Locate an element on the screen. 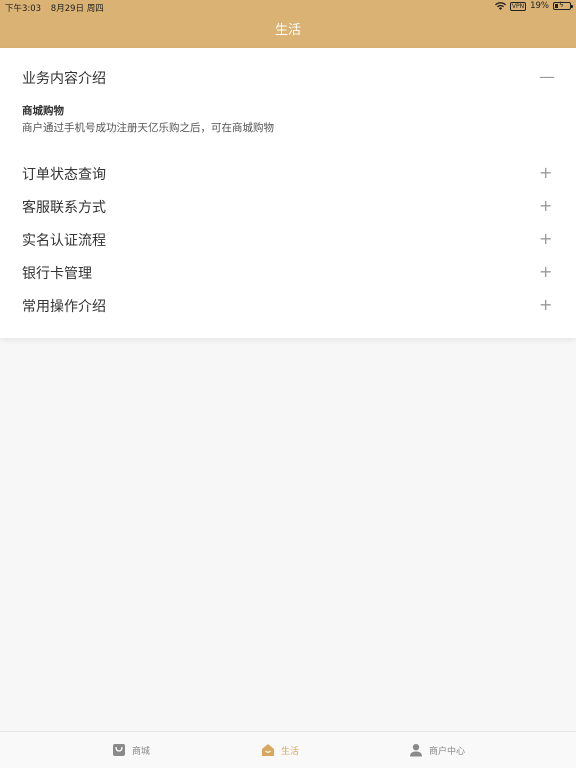  charging-bolt-icon: ϟ is located at coordinates (561, 5).